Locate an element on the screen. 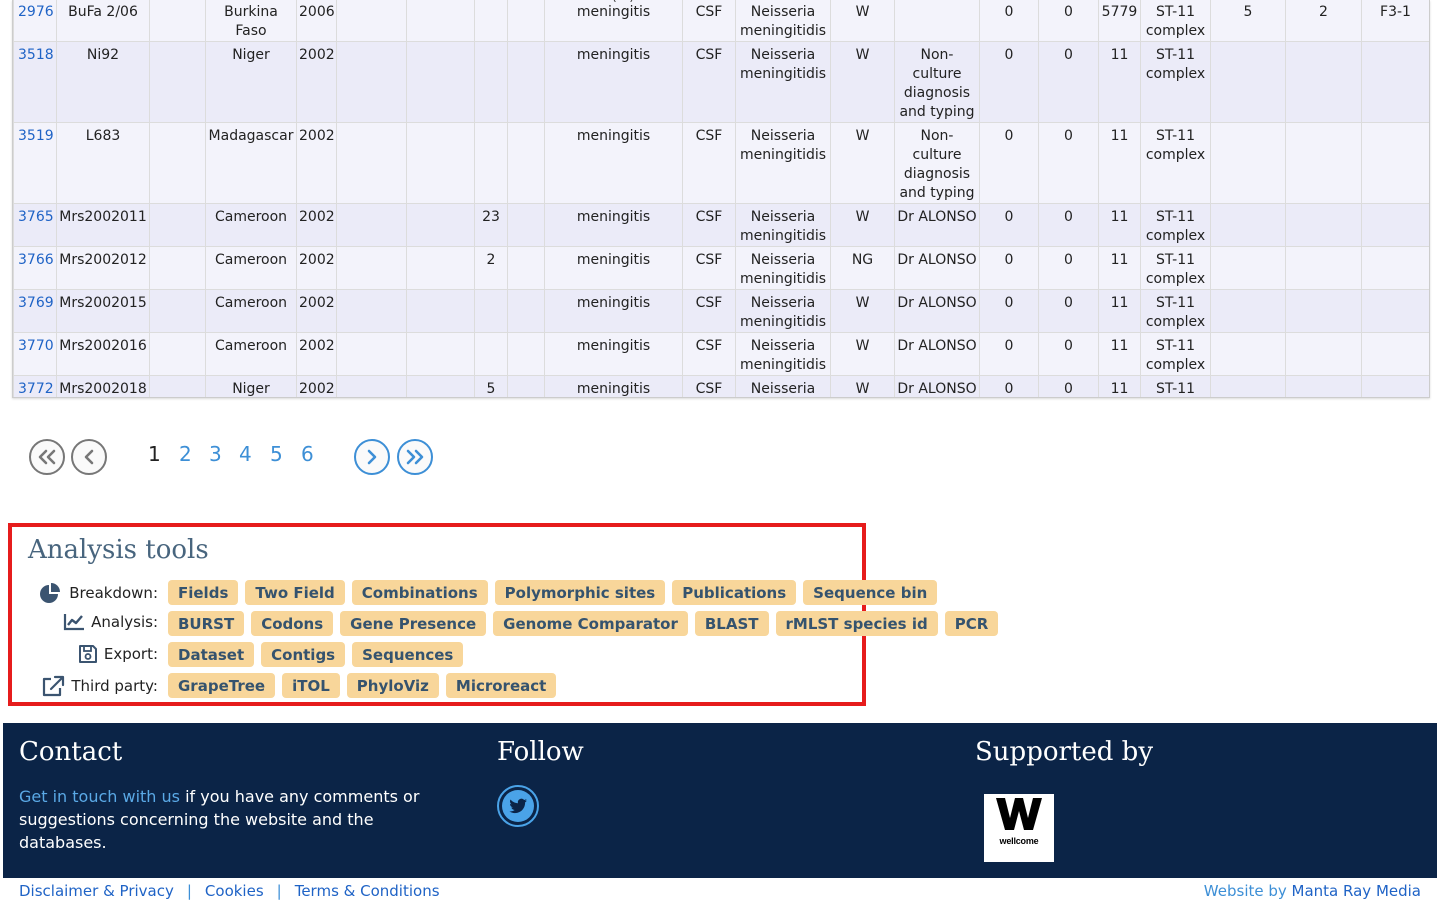 The image size is (1440, 920). codons-button: Codons is located at coordinates (292, 623).